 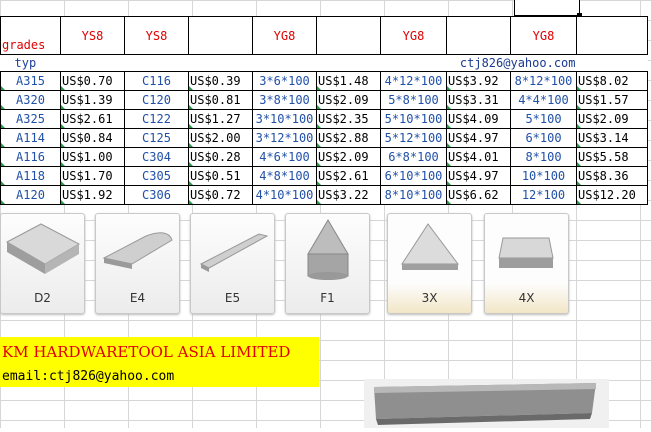 I want to click on code-cell: A325, so click(x=30, y=119).